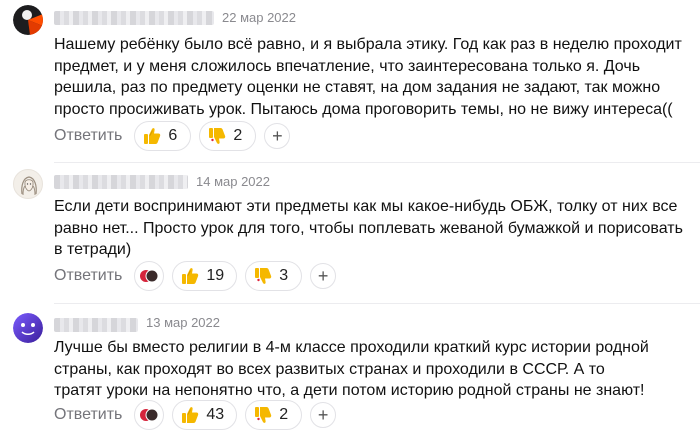  I want to click on dislike-count: 3, so click(284, 275).